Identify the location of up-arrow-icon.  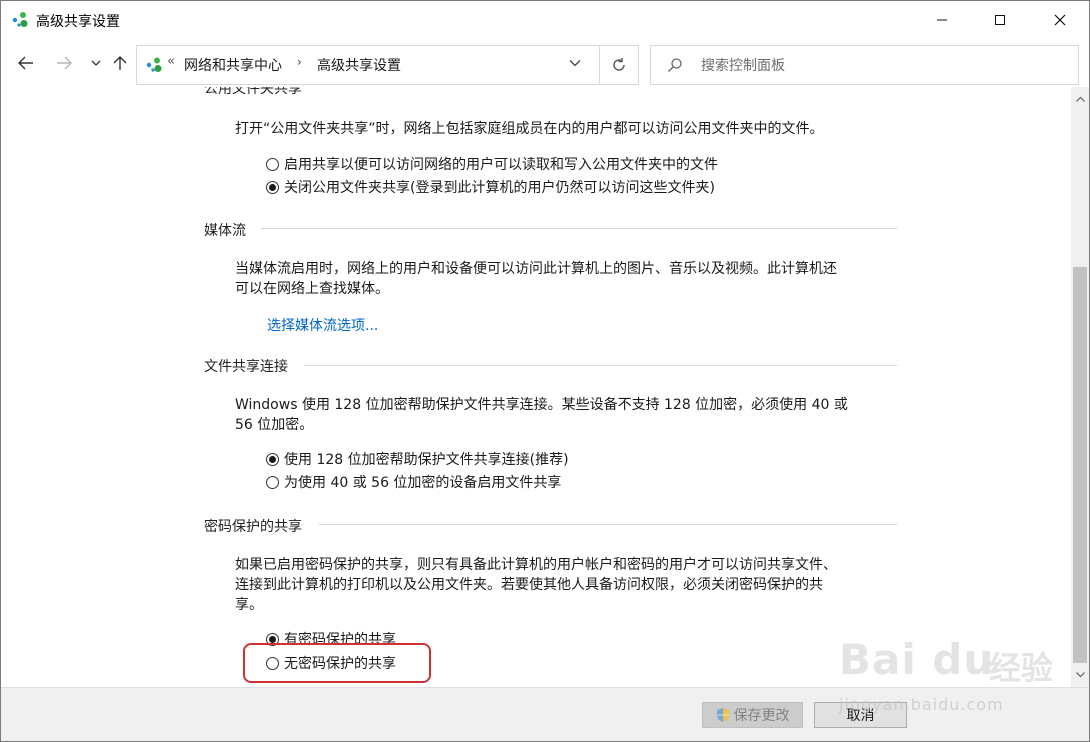
(120, 63).